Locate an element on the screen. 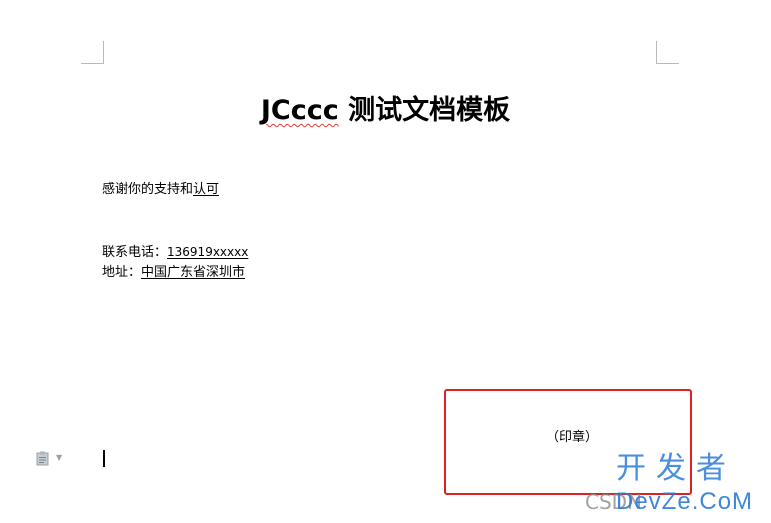  page-corner-mark-top-right is located at coordinates (667, 52).